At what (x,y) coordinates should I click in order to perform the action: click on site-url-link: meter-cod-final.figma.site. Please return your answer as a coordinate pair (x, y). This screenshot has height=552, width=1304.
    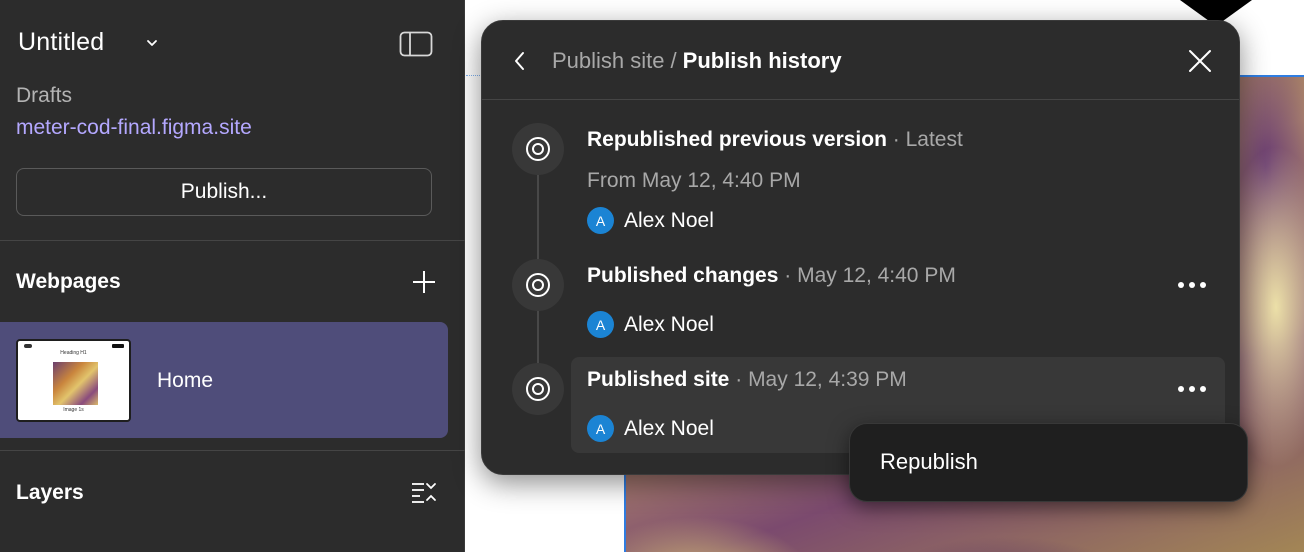
    Looking at the image, I should click on (134, 128).